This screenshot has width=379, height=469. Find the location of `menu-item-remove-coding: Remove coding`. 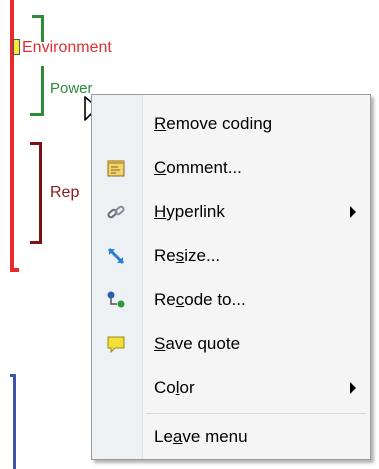

menu-item-remove-coding: Remove coding is located at coordinates (231, 124).